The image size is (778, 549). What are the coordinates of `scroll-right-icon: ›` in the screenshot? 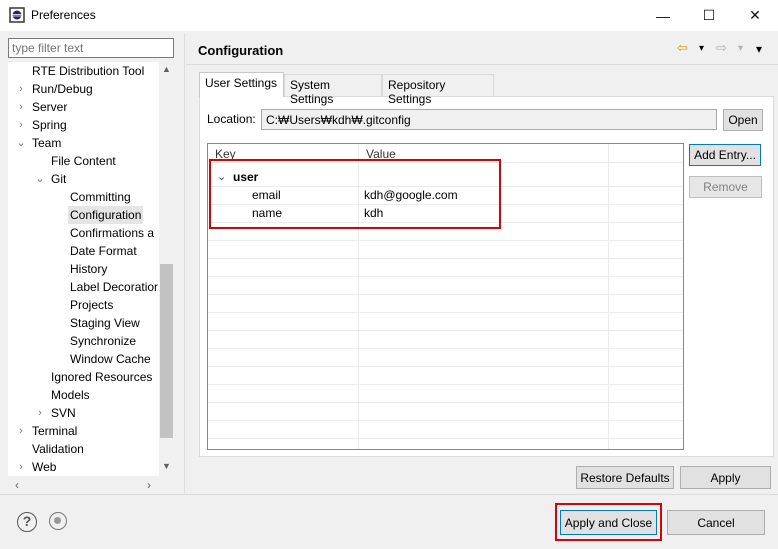 It's located at (149, 485).